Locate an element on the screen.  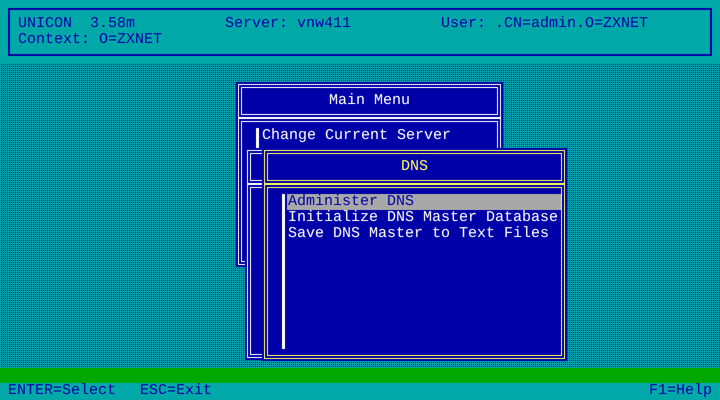
menu-item: Administer DNS is located at coordinates (424, 202).